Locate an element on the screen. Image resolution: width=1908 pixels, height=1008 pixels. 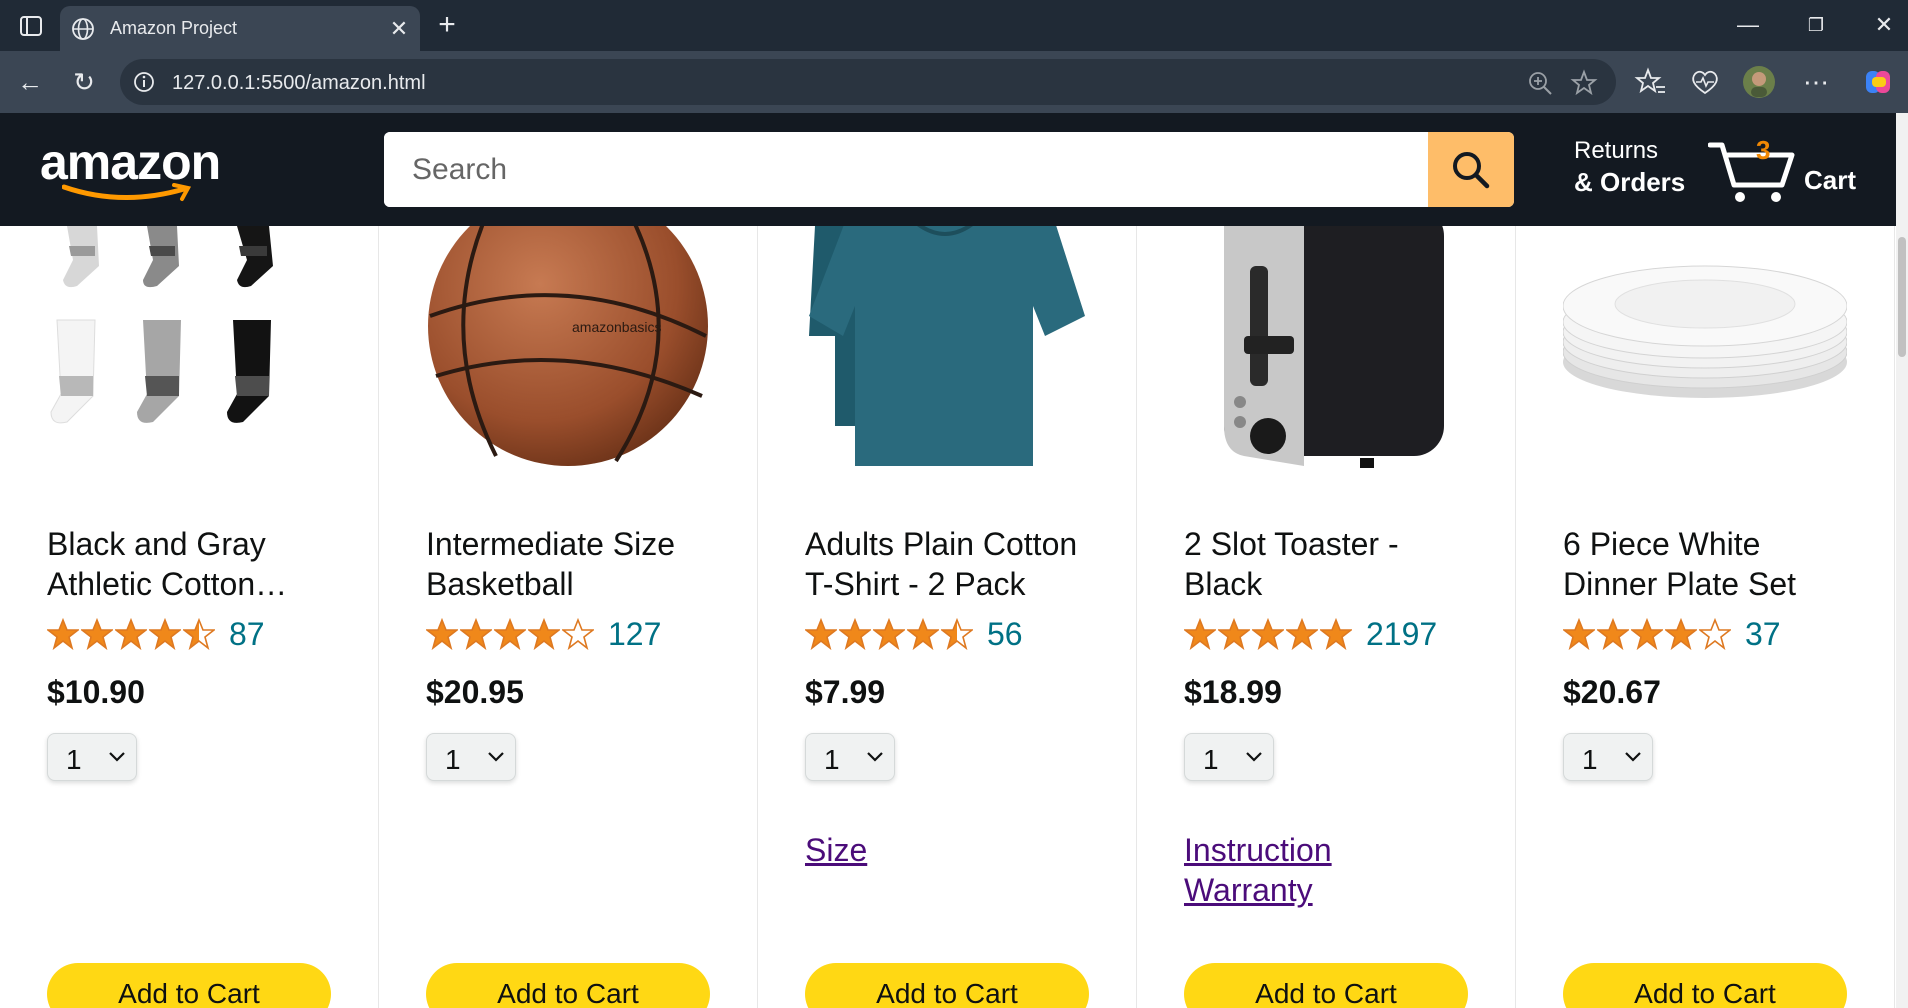
close-window-icon: ✕ is located at coordinates (1884, 25).